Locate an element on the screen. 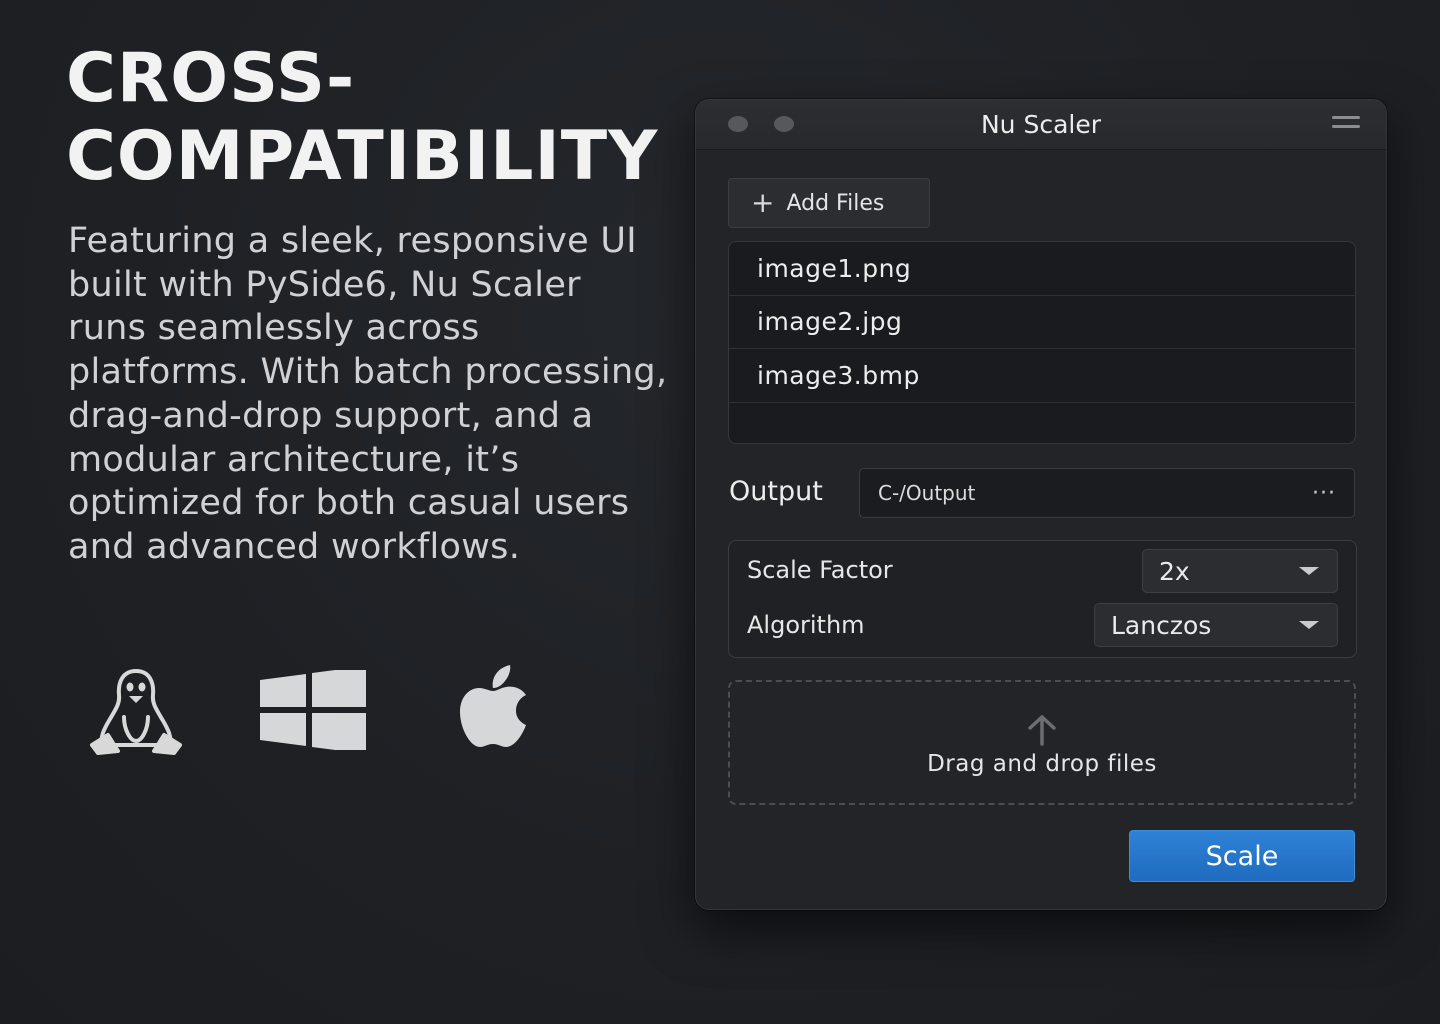  drag-drop-text: Drag and drop files is located at coordinates (1042, 763).